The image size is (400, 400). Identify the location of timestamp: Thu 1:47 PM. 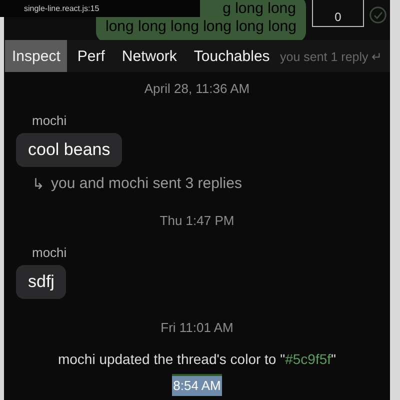
(197, 221).